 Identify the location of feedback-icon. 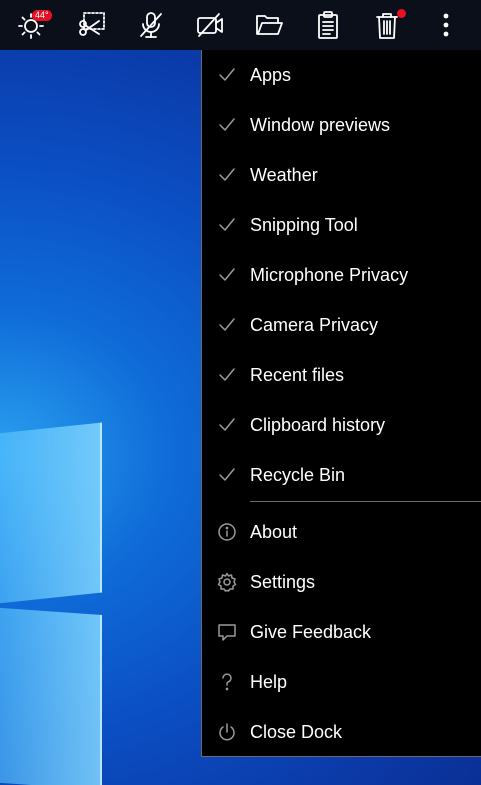
(227, 632).